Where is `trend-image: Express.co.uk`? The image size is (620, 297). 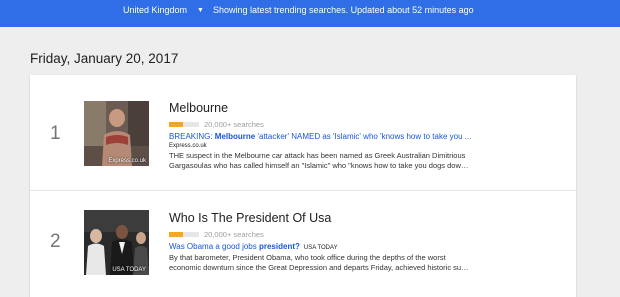
trend-image: Express.co.uk is located at coordinates (116, 133).